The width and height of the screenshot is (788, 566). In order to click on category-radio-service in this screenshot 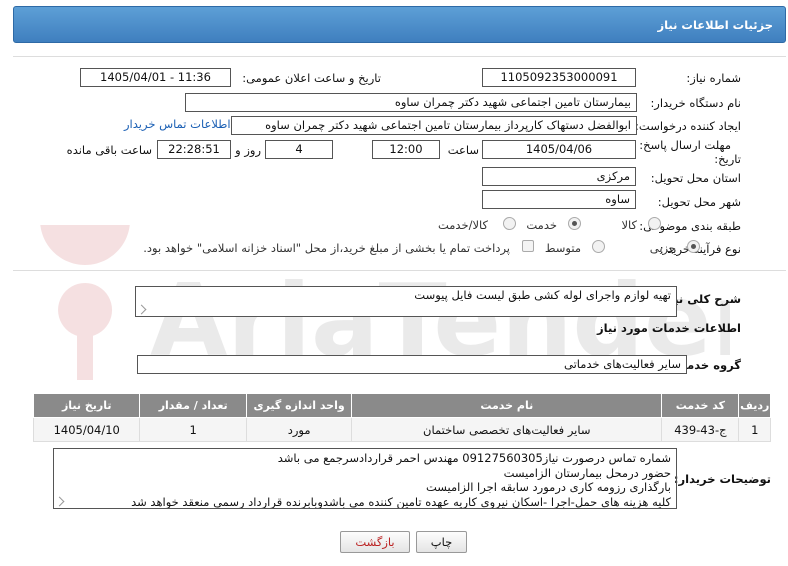, I will do `click(574, 223)`.